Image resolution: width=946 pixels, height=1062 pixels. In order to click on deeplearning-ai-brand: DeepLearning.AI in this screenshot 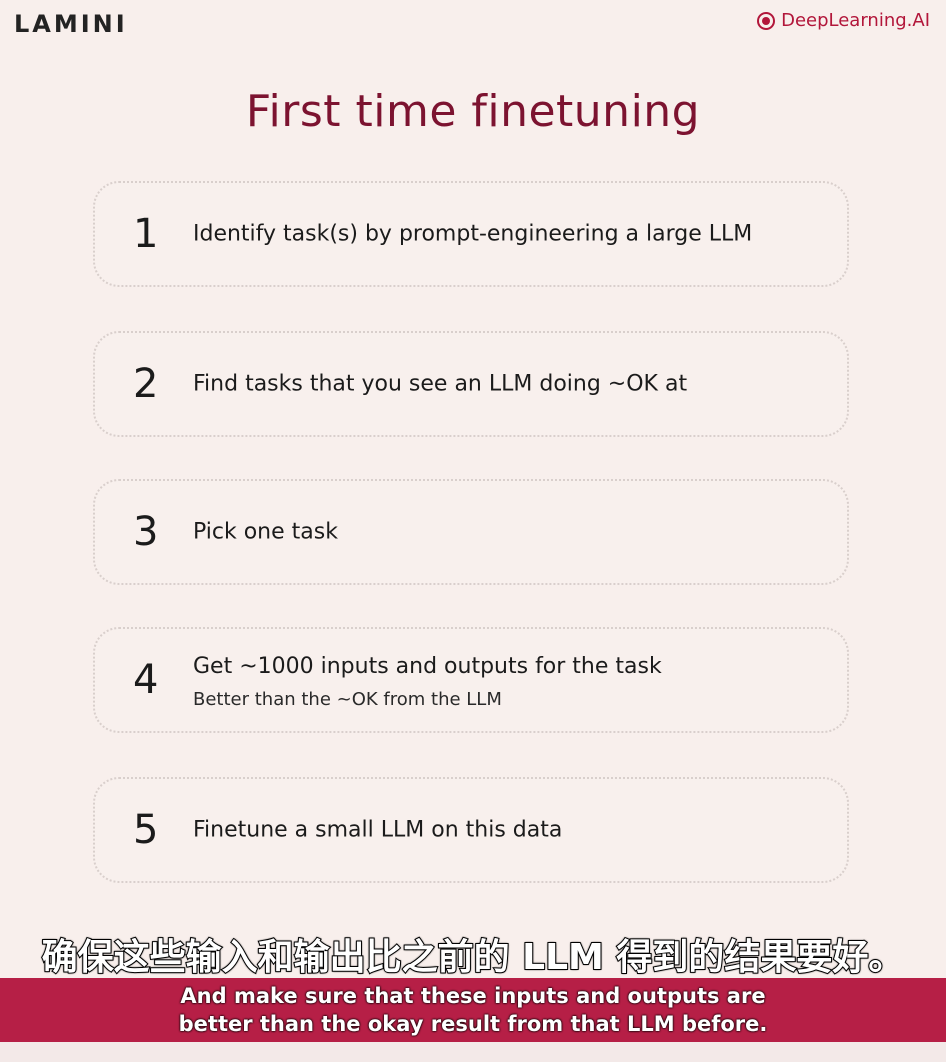, I will do `click(843, 20)`.